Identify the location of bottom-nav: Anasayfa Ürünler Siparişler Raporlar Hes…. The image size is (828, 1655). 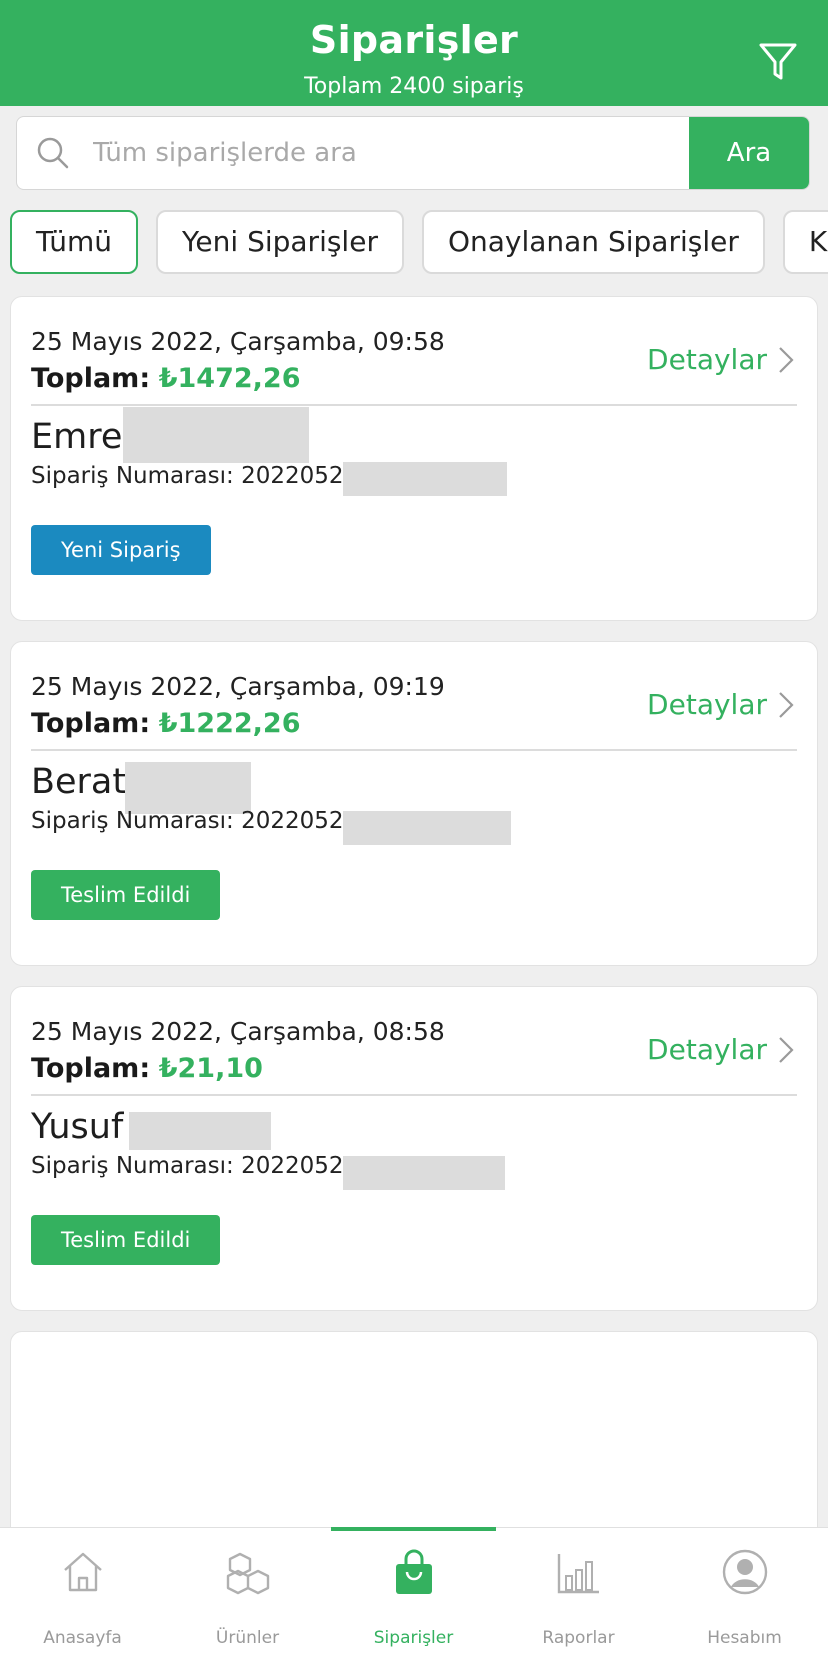
(414, 1591).